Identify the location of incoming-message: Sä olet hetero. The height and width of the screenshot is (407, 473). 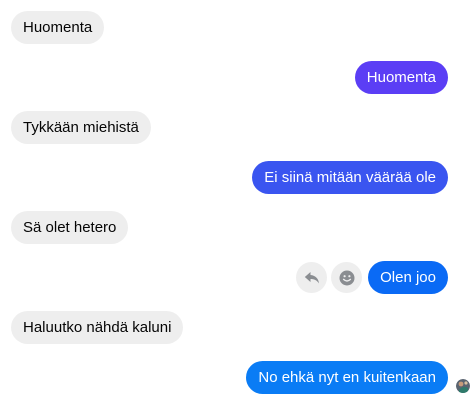
(70, 227).